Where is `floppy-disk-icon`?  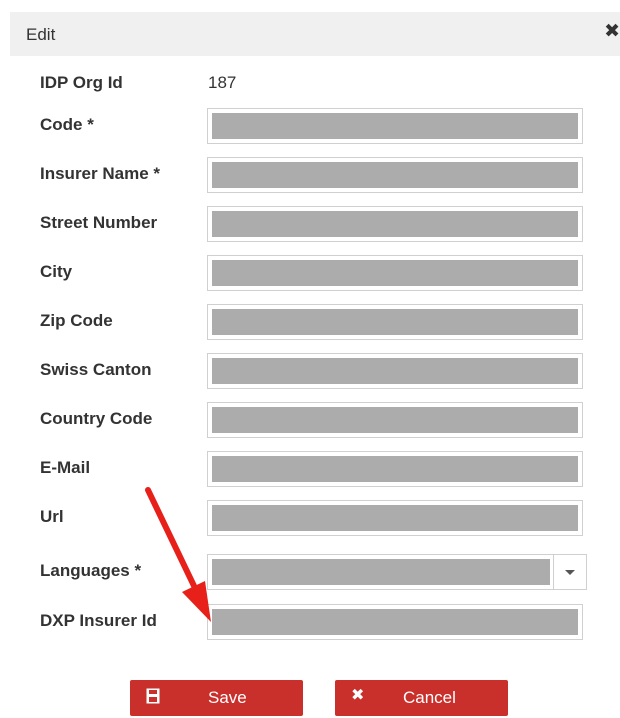 floppy-disk-icon is located at coordinates (153, 696).